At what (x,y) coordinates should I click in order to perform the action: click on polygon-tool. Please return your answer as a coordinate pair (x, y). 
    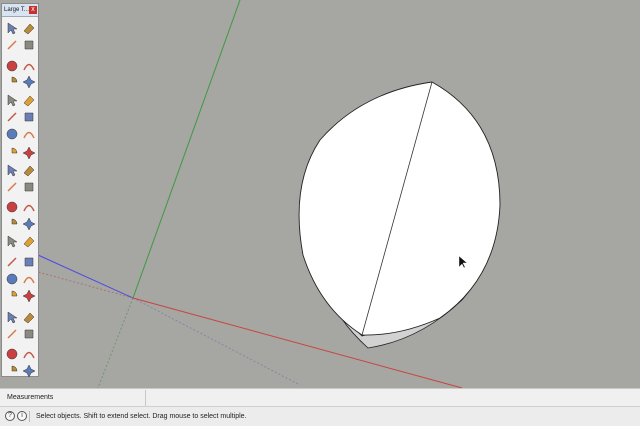
    Looking at the image, I should click on (29, 100).